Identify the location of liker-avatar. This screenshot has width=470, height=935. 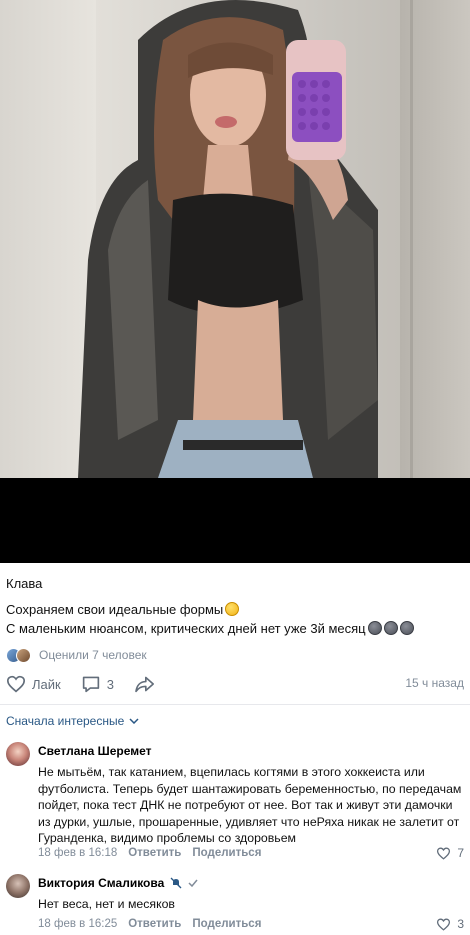
(23, 655).